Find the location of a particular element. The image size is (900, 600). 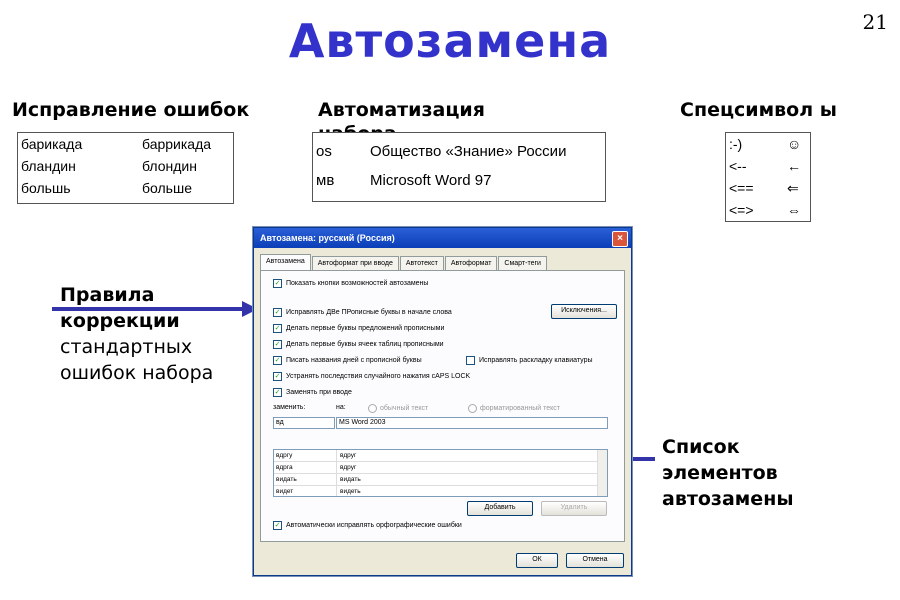

list-from: видет is located at coordinates (305, 491).